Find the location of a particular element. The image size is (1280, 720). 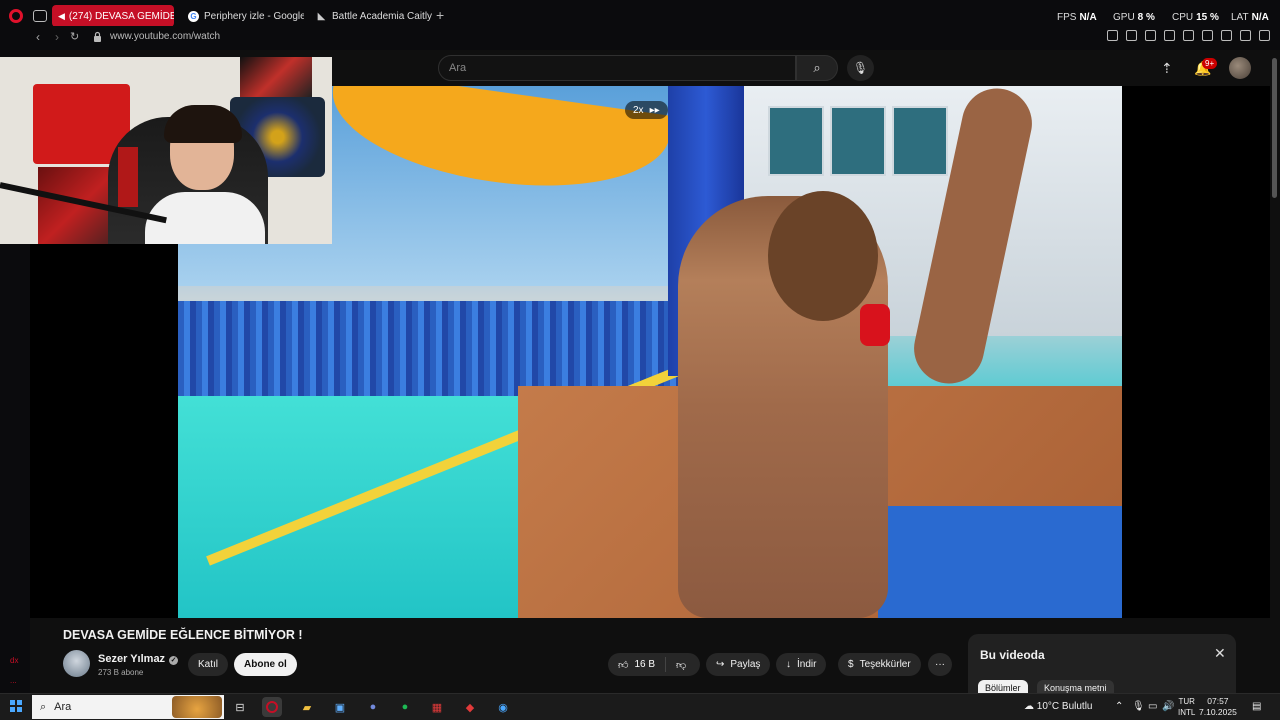

thanks-button: $ Teşekkürler is located at coordinates (879, 664).